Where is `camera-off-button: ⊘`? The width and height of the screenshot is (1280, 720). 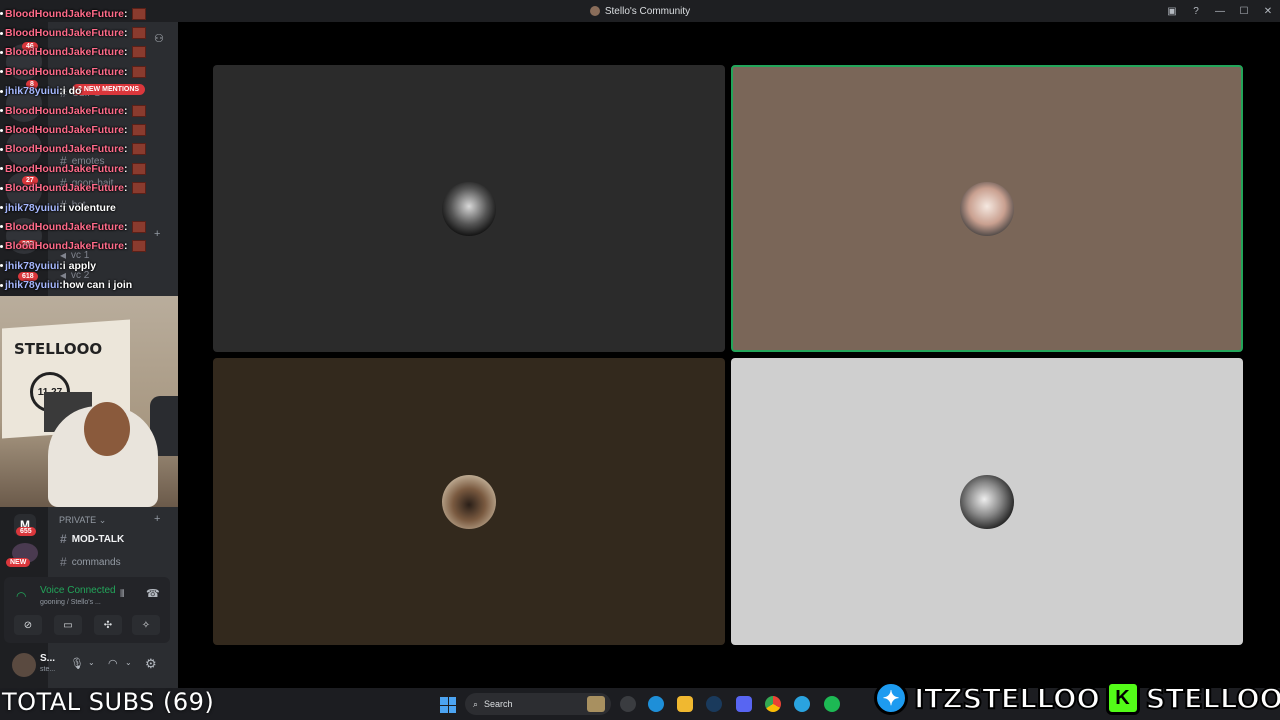 camera-off-button: ⊘ is located at coordinates (28, 625).